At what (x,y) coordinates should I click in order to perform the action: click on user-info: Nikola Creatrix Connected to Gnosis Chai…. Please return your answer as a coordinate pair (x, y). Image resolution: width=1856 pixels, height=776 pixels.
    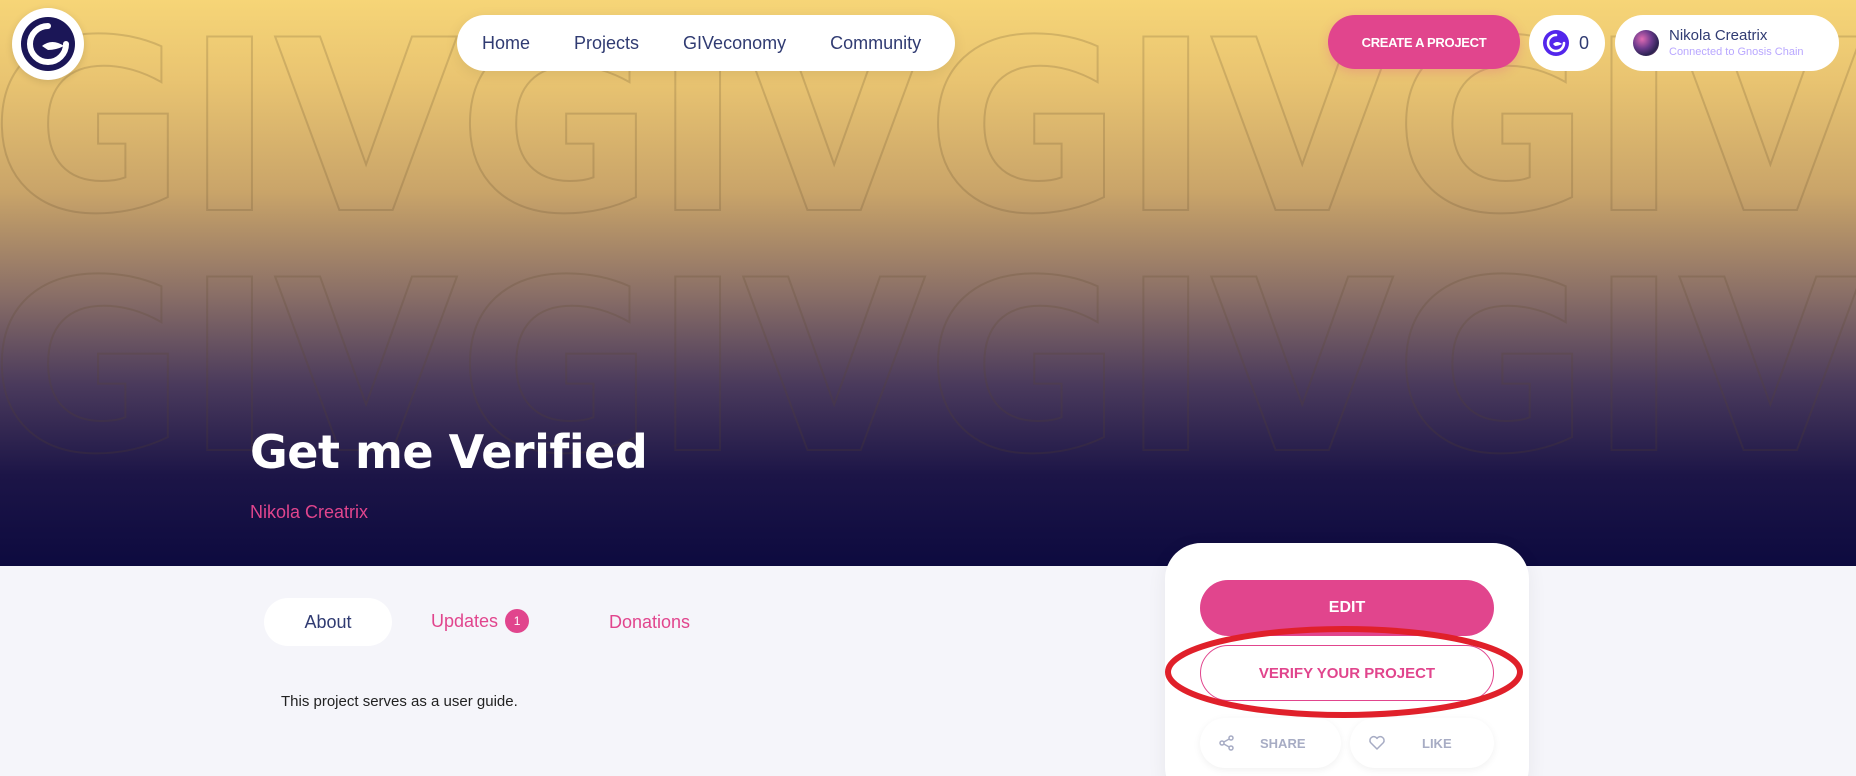
    Looking at the image, I should click on (1736, 43).